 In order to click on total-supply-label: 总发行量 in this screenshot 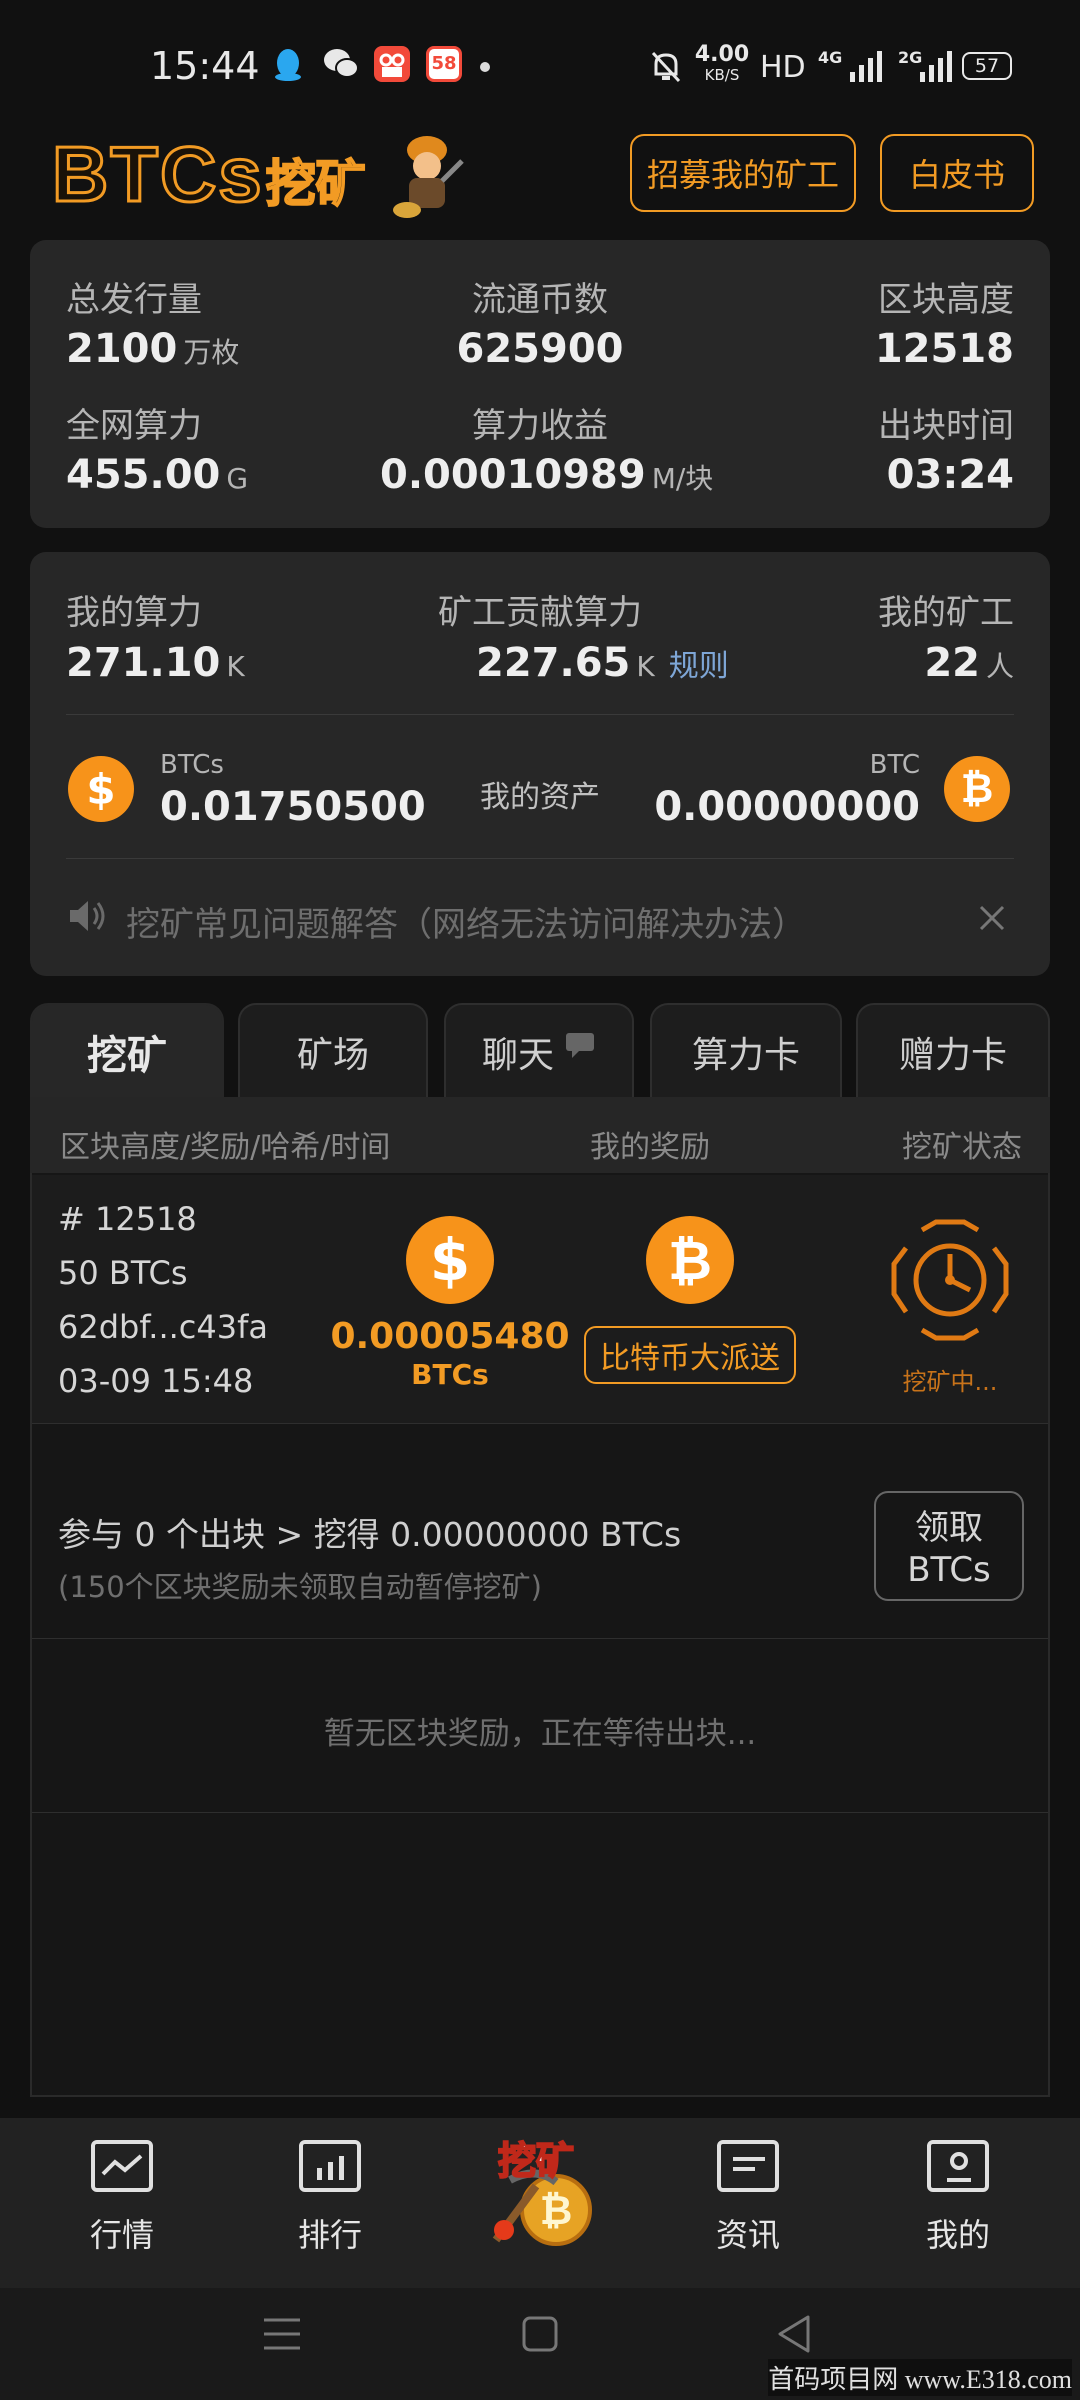, I will do `click(134, 300)`.